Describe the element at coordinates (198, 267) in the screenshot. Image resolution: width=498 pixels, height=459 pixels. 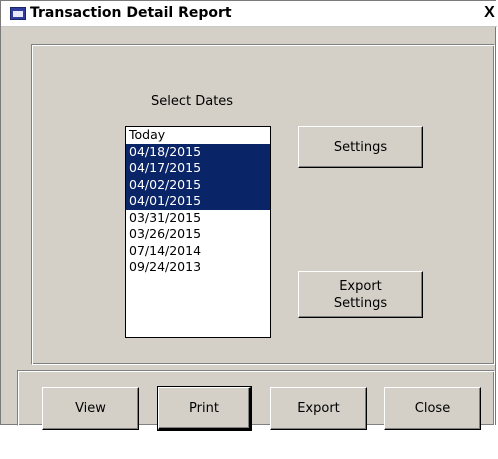
I see `date-list-item: 09/24/2013` at that location.